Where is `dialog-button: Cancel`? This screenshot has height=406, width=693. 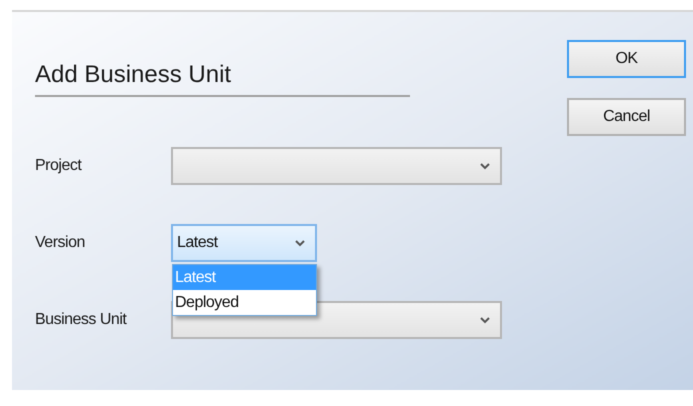 dialog-button: Cancel is located at coordinates (626, 117).